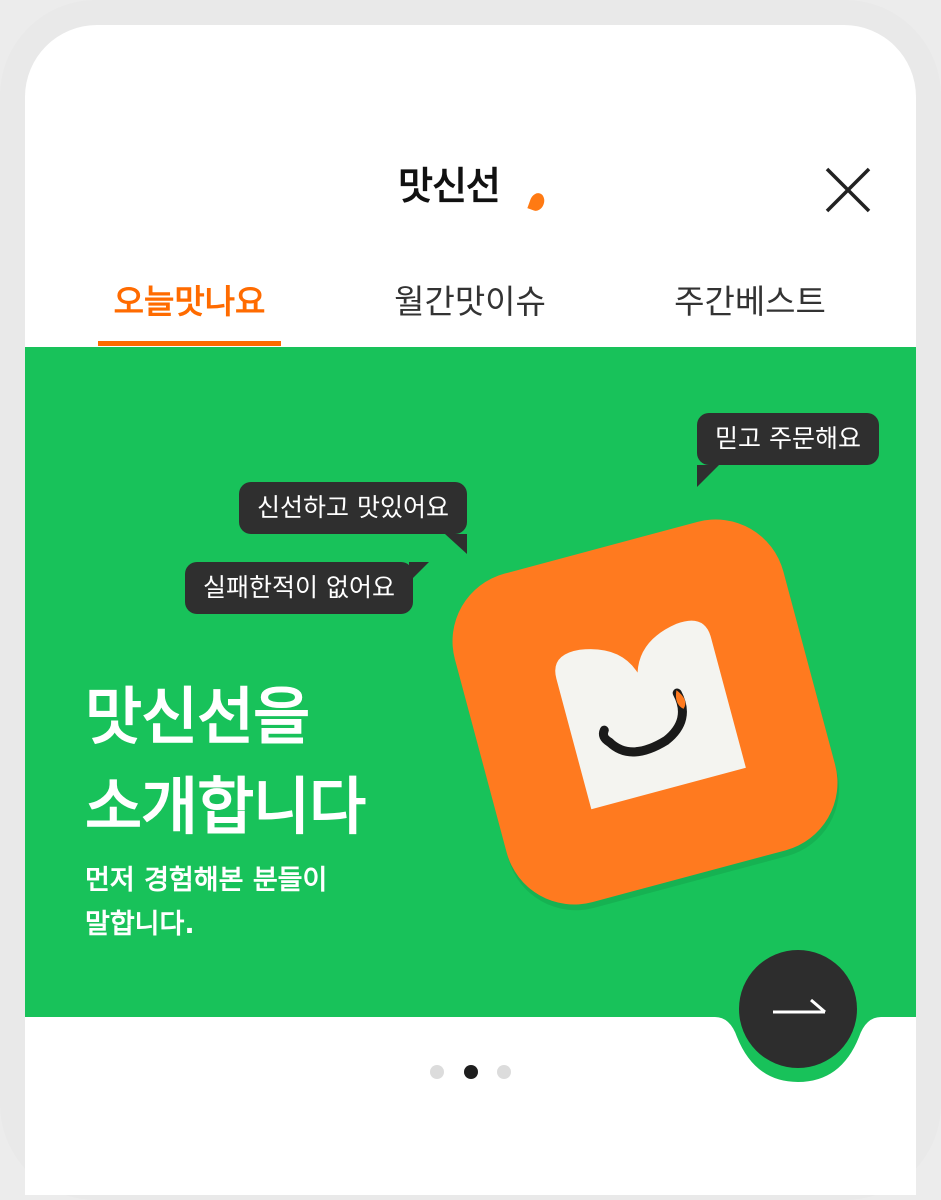 Image resolution: width=941 pixels, height=1200 pixels. Describe the element at coordinates (225, 806) in the screenshot. I see `banner-title-line2: 소개합니다` at that location.